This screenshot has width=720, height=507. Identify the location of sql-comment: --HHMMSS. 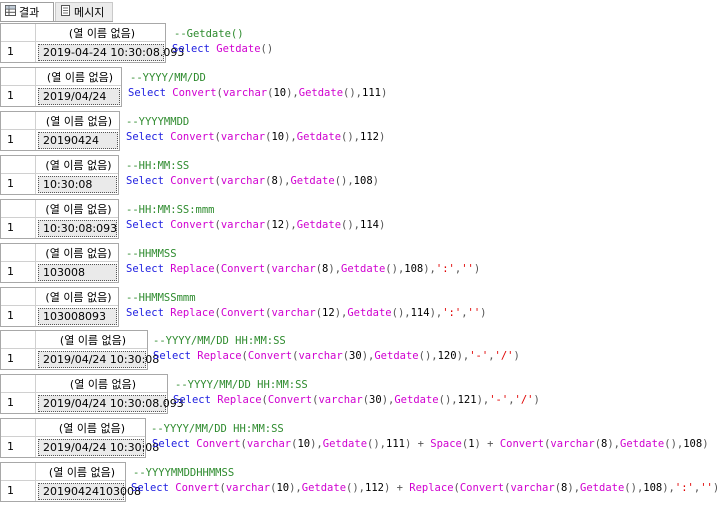
(151, 254).